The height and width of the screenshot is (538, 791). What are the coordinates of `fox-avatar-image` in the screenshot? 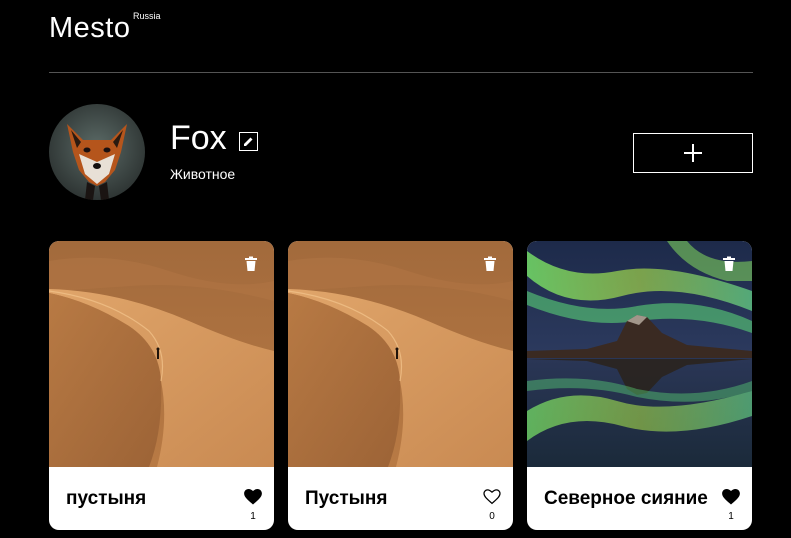 It's located at (97, 152).